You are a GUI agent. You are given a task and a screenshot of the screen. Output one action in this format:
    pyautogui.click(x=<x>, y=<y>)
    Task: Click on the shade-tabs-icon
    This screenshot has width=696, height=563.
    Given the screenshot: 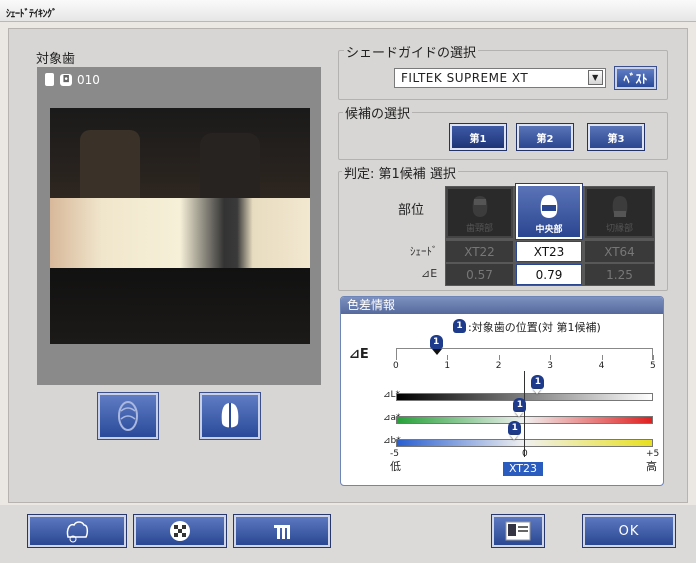 What is the action you would take?
    pyautogui.click(x=282, y=532)
    